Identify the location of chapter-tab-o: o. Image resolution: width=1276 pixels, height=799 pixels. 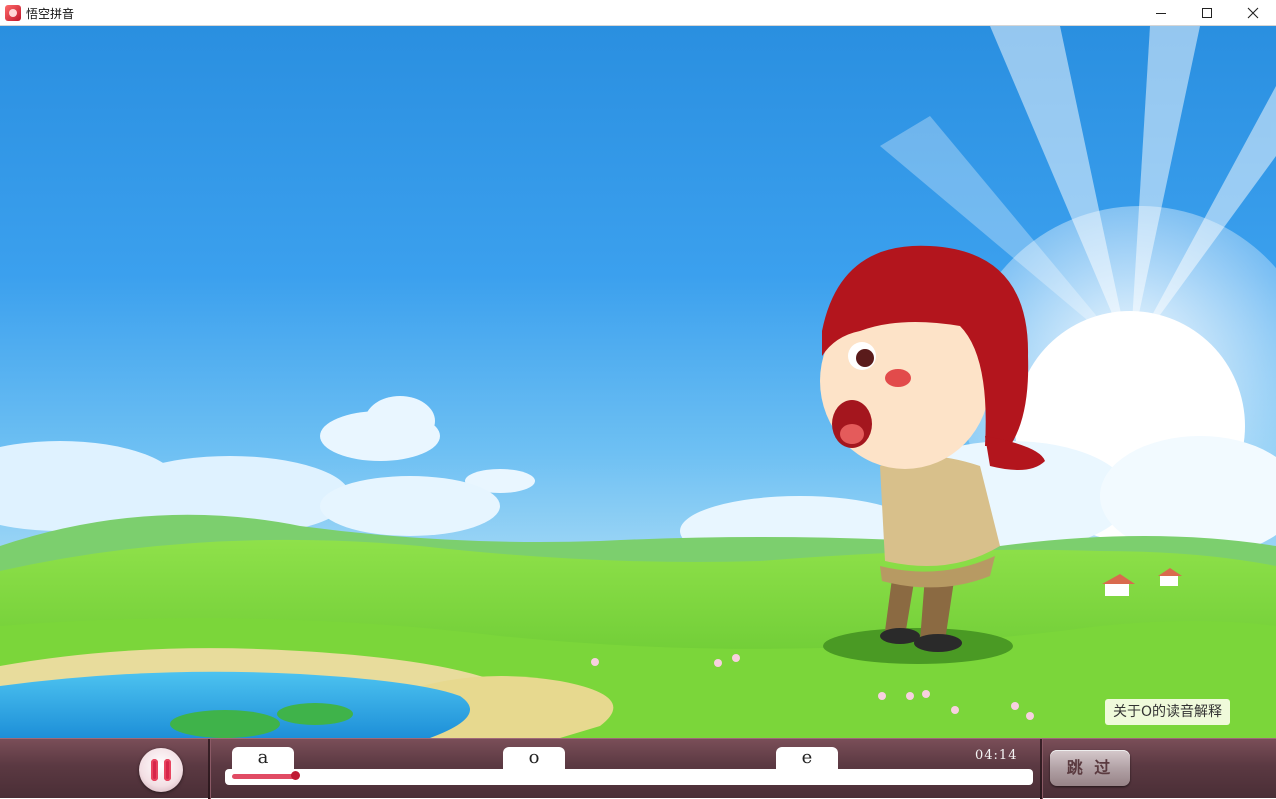
(534, 759).